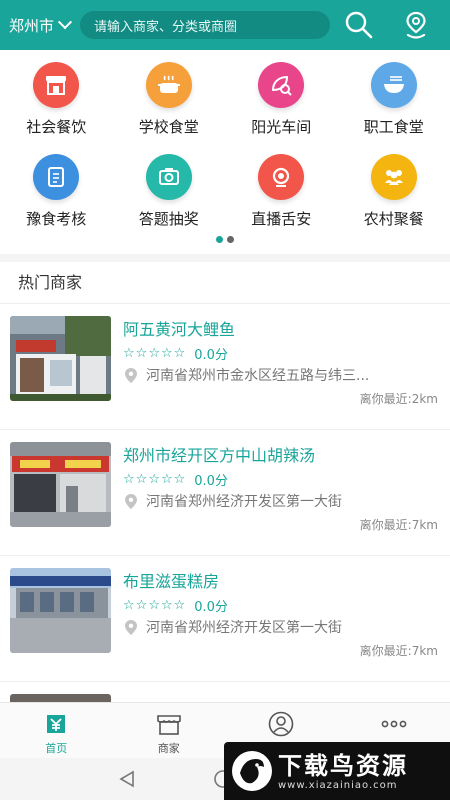 The height and width of the screenshot is (800, 450). I want to click on food-bowl-icon, so click(393, 85).